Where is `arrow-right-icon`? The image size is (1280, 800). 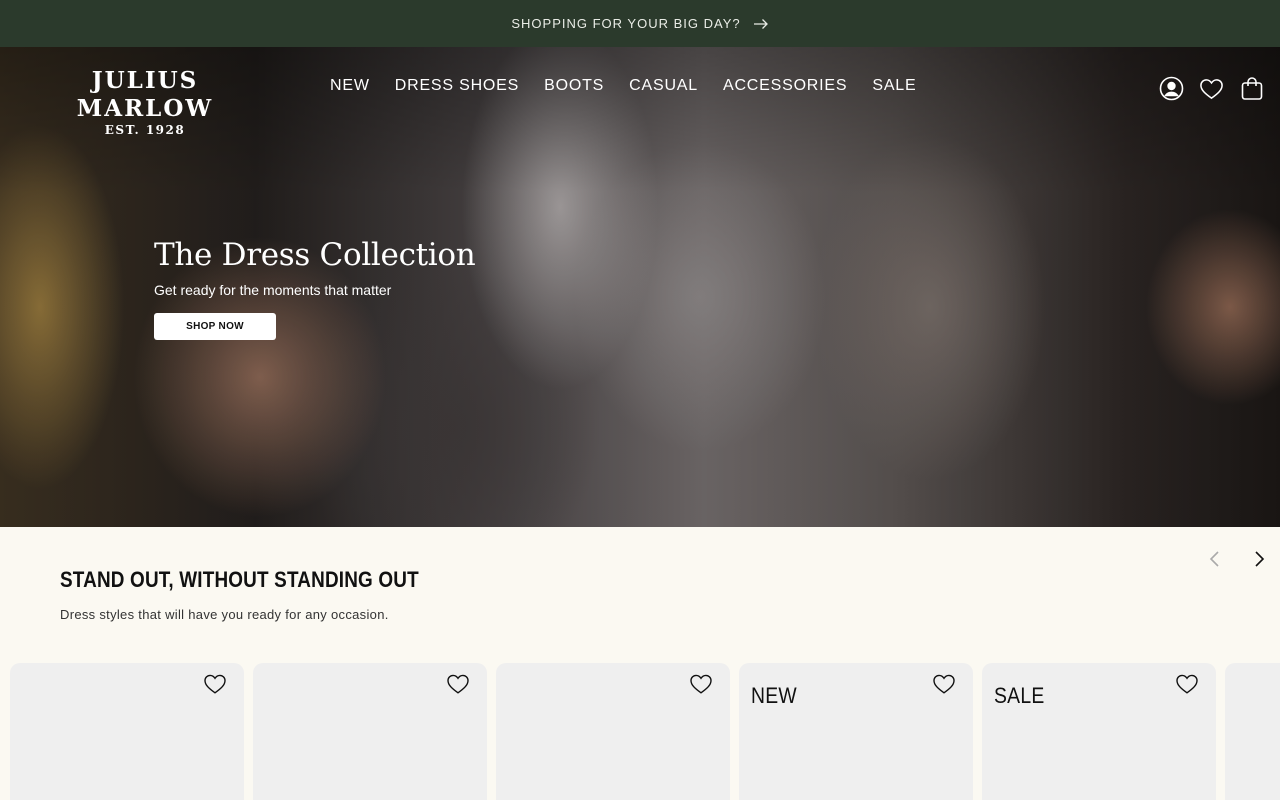 arrow-right-icon is located at coordinates (761, 24).